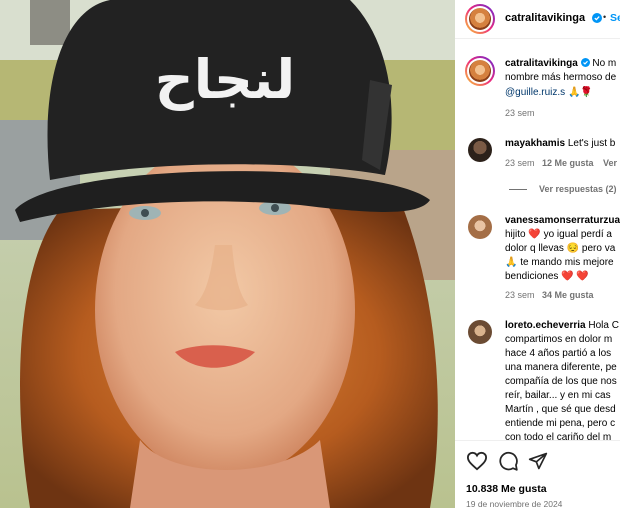 The image size is (620, 508). I want to click on comment-1-body: Let's just b, so click(591, 143).